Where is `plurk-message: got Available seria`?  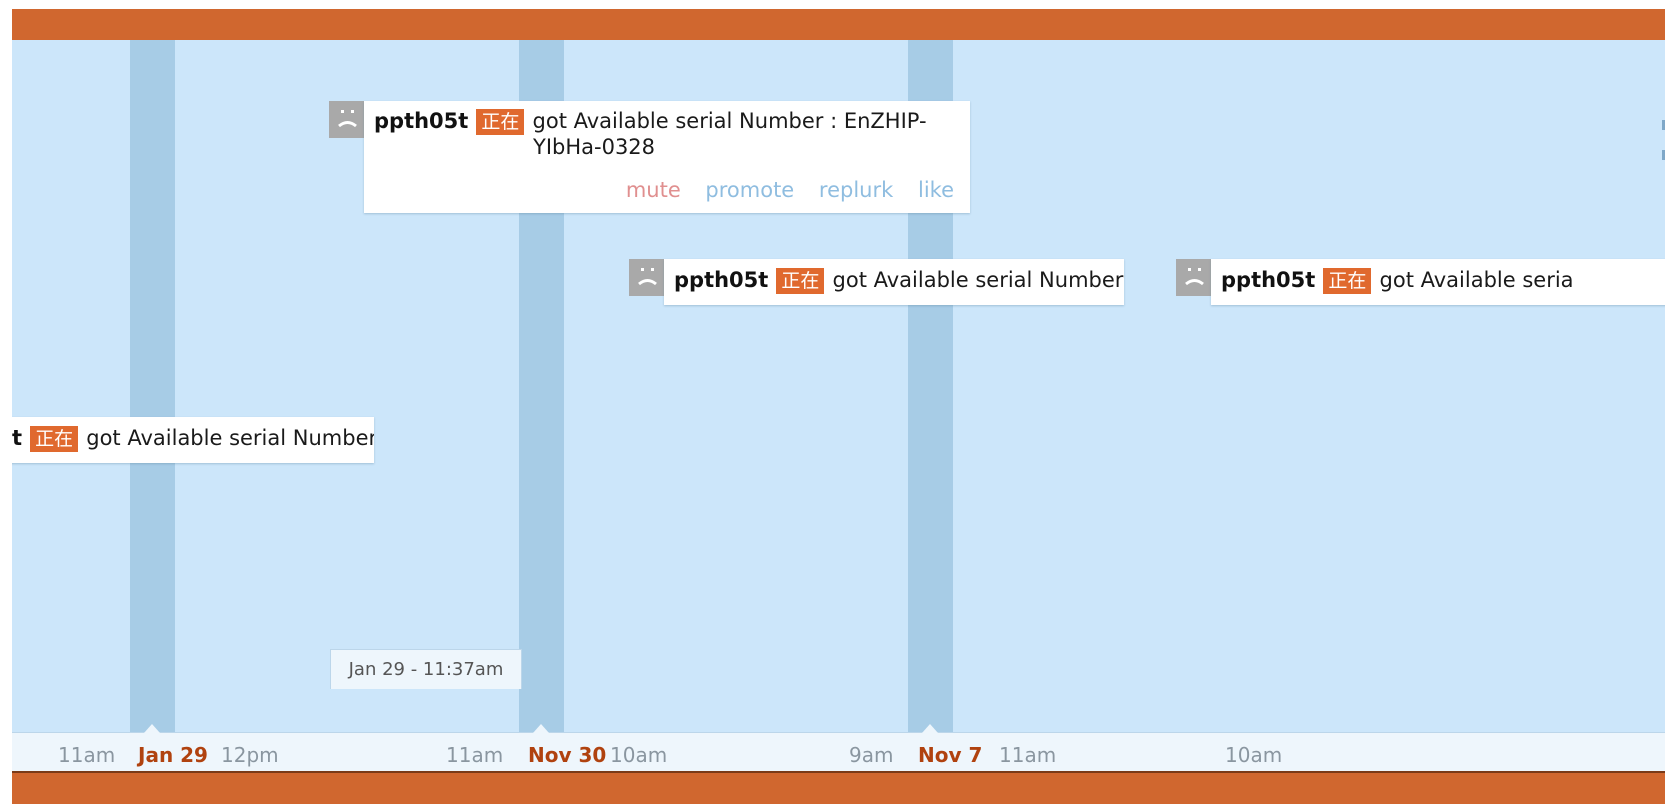
plurk-message: got Available seria is located at coordinates (1476, 280).